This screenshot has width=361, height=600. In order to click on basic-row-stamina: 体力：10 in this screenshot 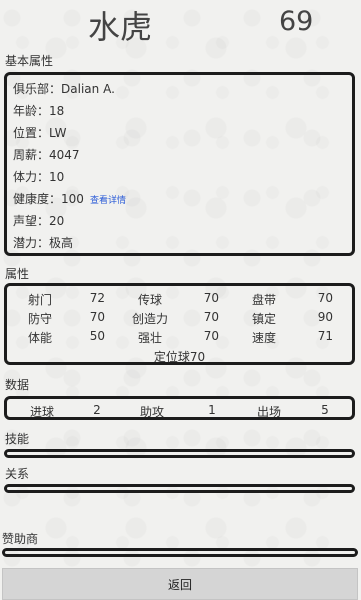, I will do `click(38, 176)`.